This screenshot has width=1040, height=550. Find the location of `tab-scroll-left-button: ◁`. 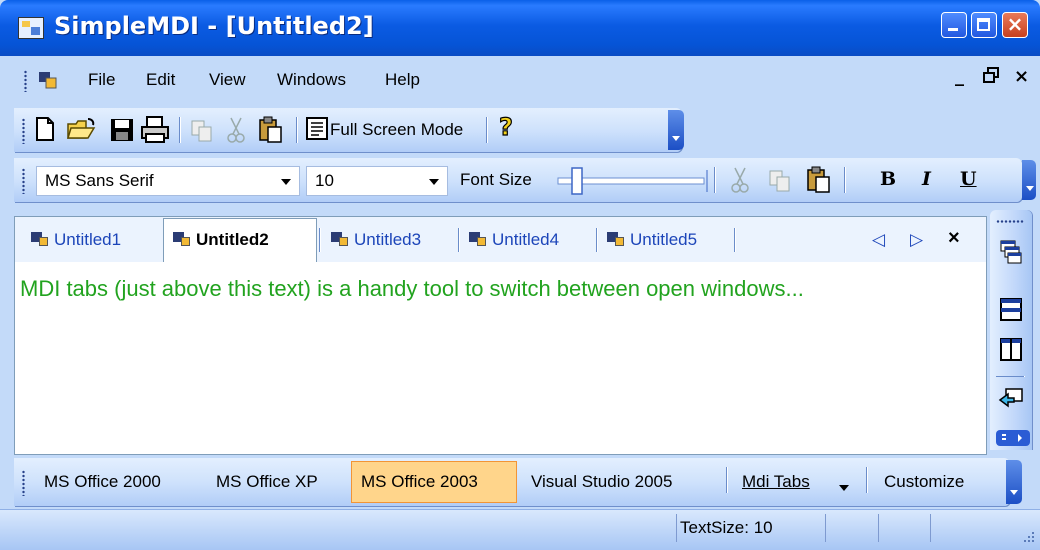

tab-scroll-left-button: ◁ is located at coordinates (878, 240).